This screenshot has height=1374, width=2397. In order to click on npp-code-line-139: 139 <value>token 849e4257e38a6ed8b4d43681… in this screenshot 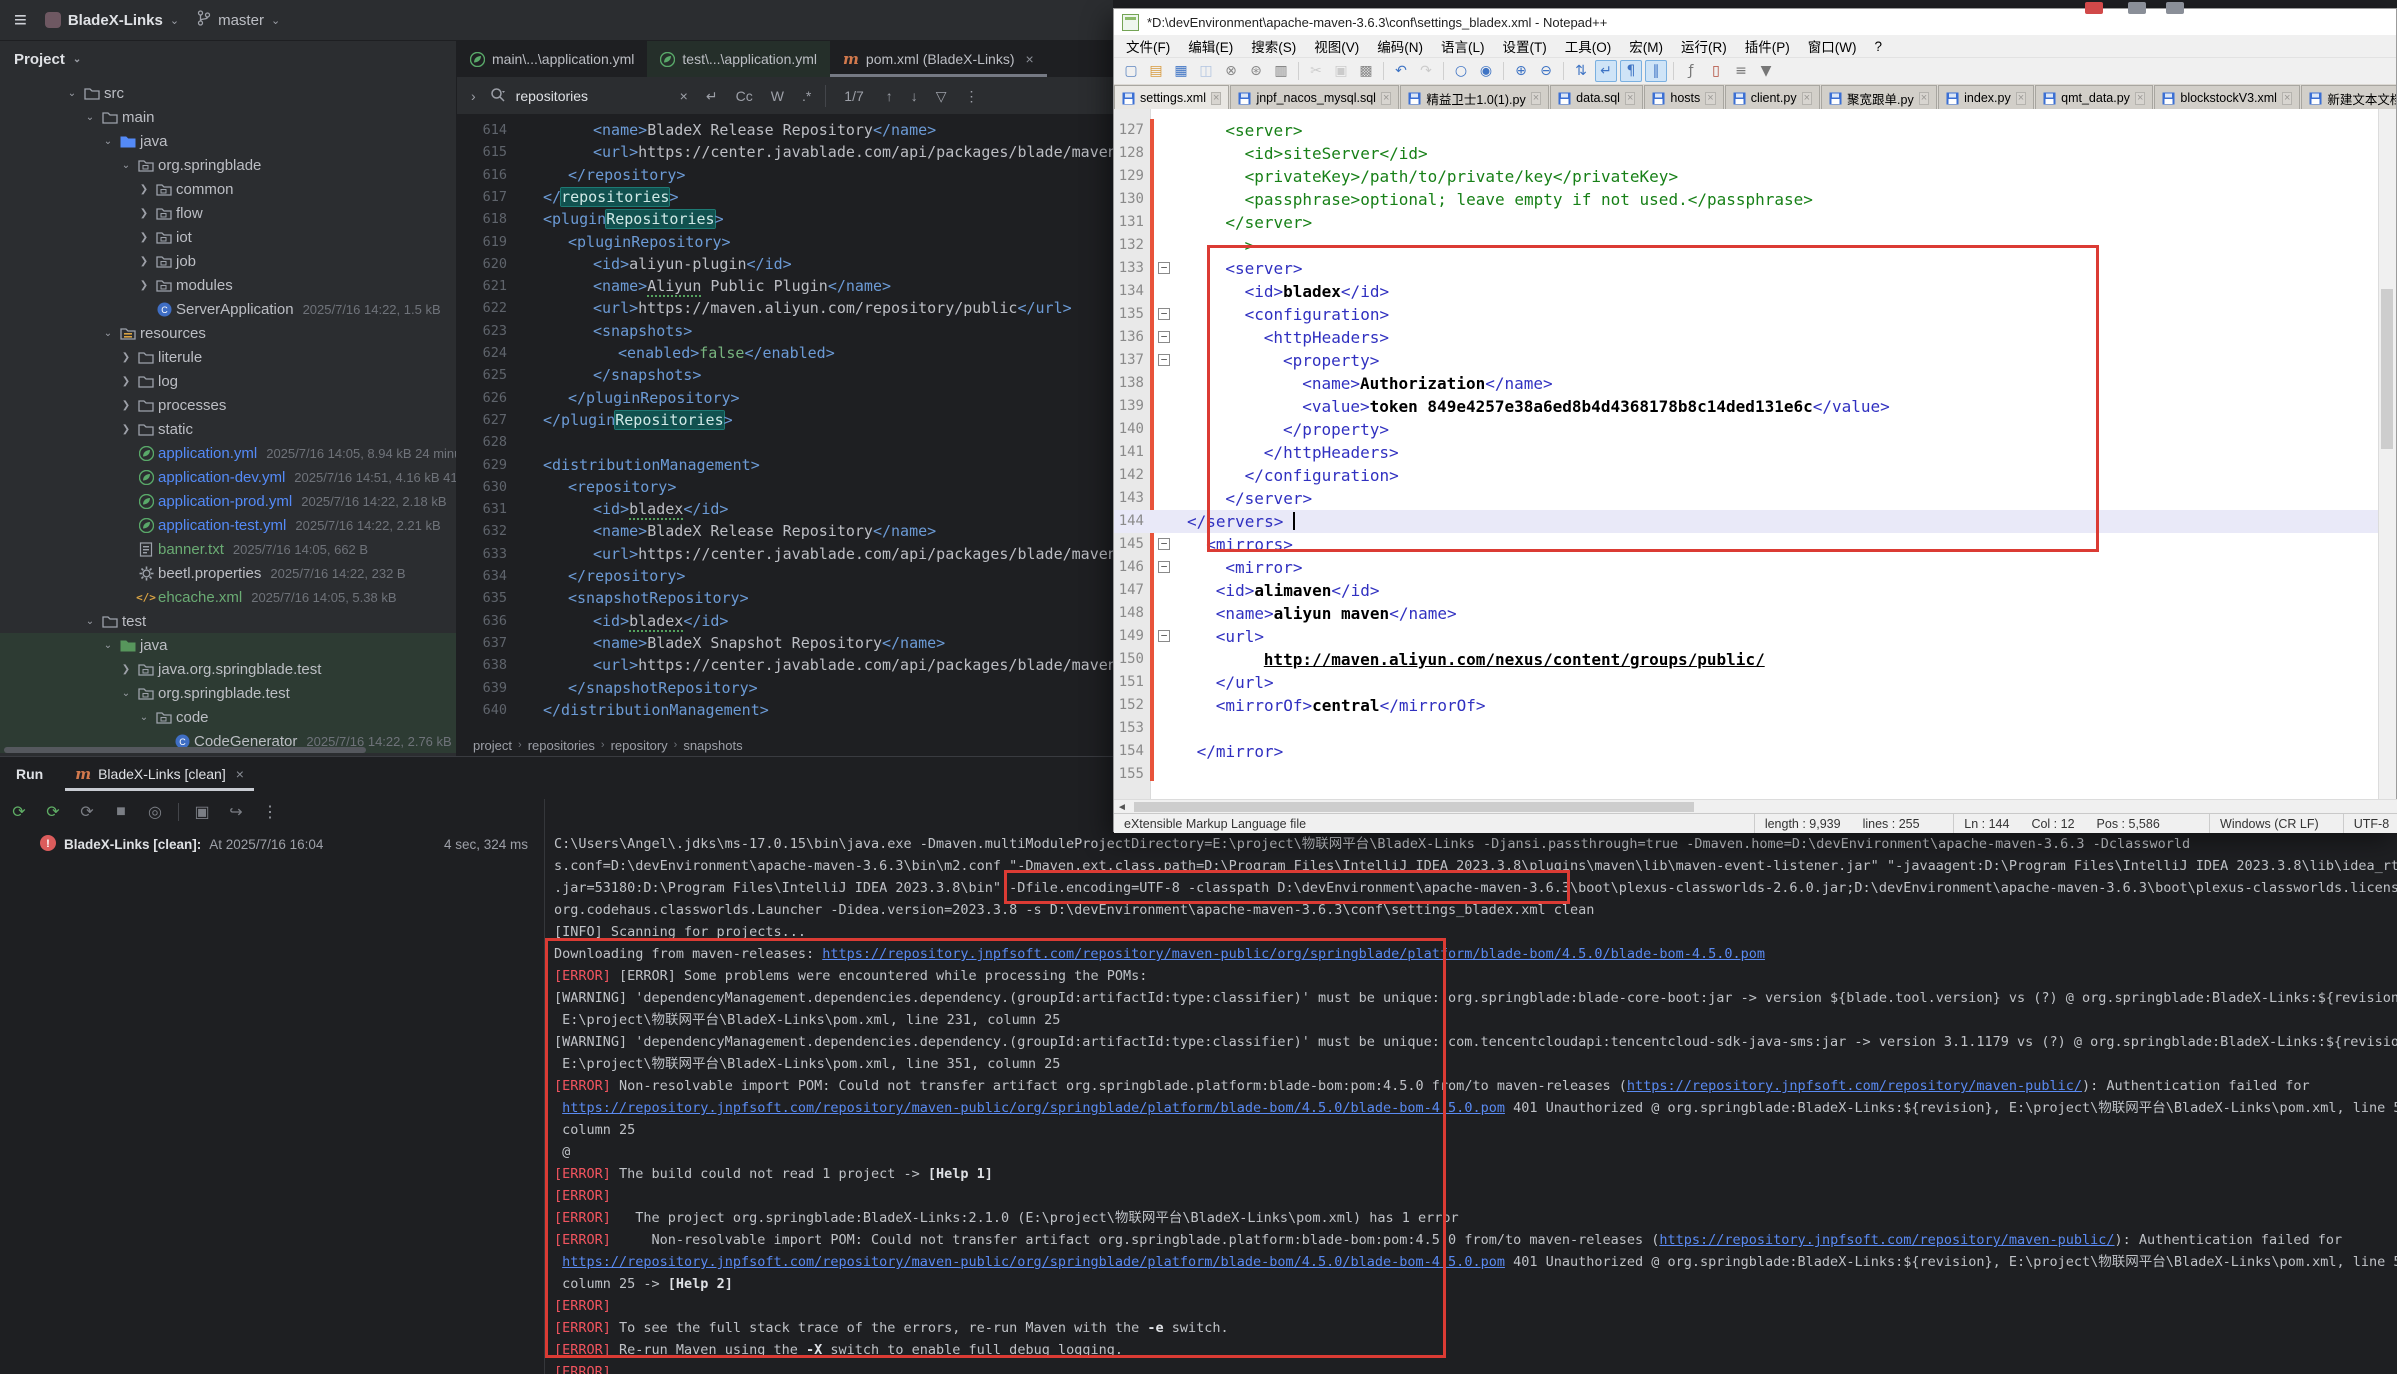, I will do `click(1747, 406)`.